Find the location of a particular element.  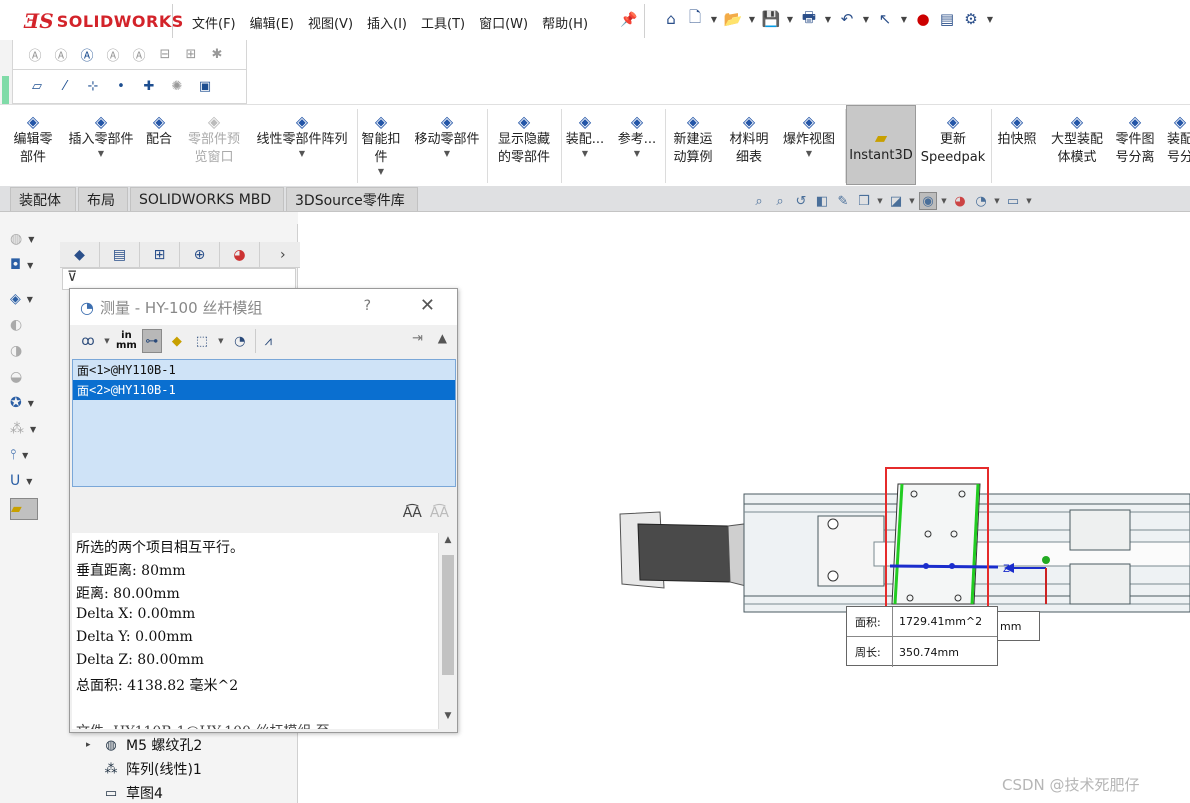

increase-font-icon: A͡A is located at coordinates (412, 513).